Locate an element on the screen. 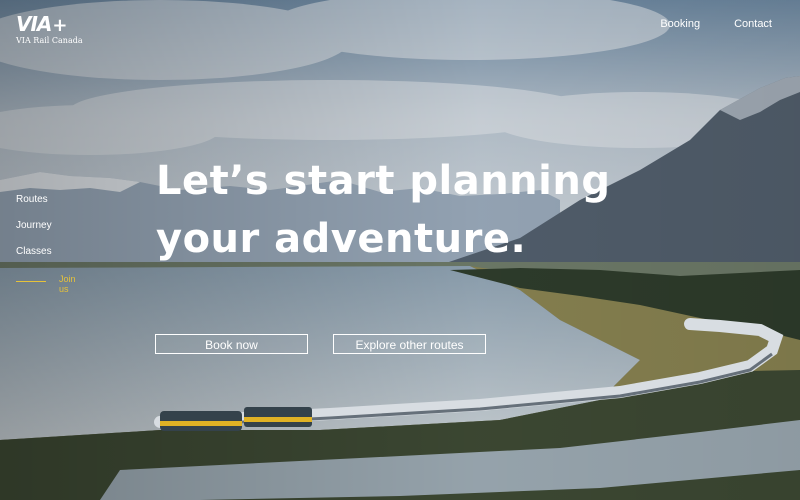 The image size is (800, 500). logo-subtitle: VIA Rail Canada is located at coordinates (49, 40).